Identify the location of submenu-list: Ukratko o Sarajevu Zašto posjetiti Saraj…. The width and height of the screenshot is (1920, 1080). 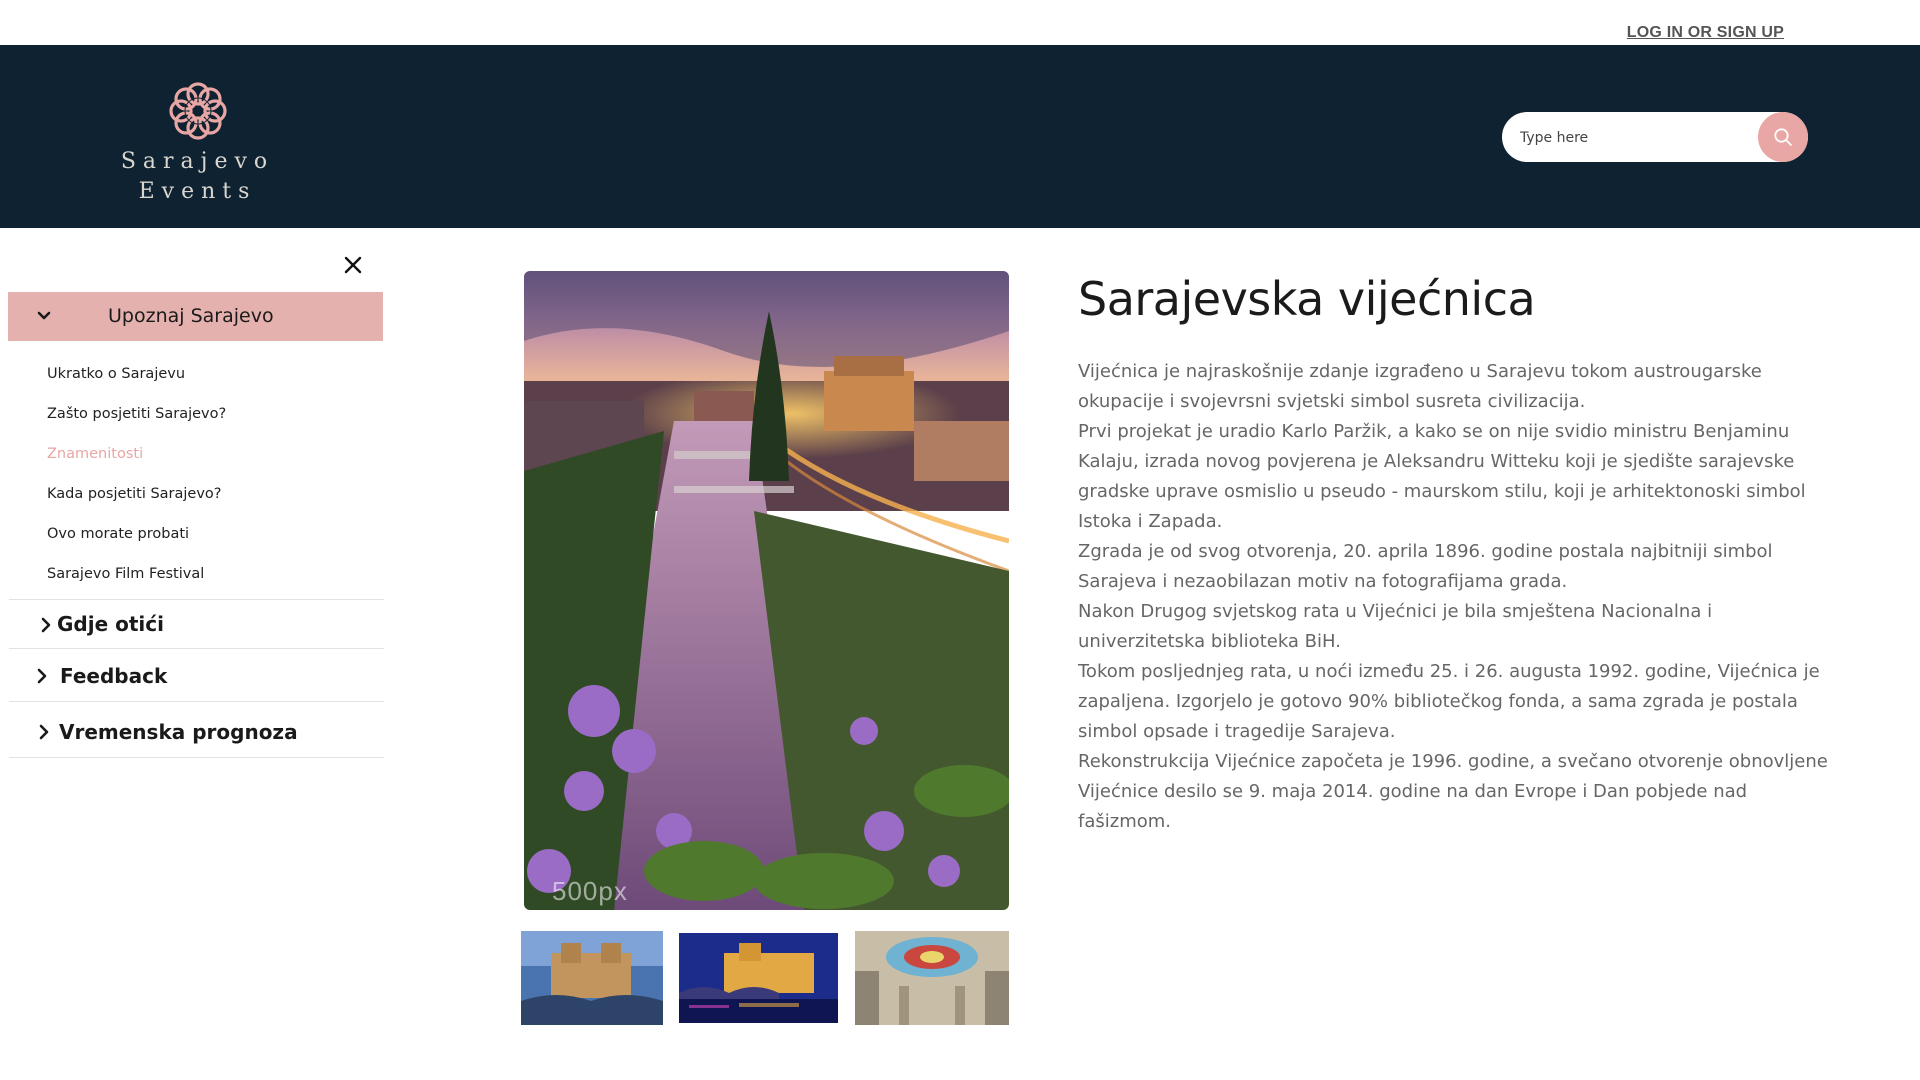
(136, 486).